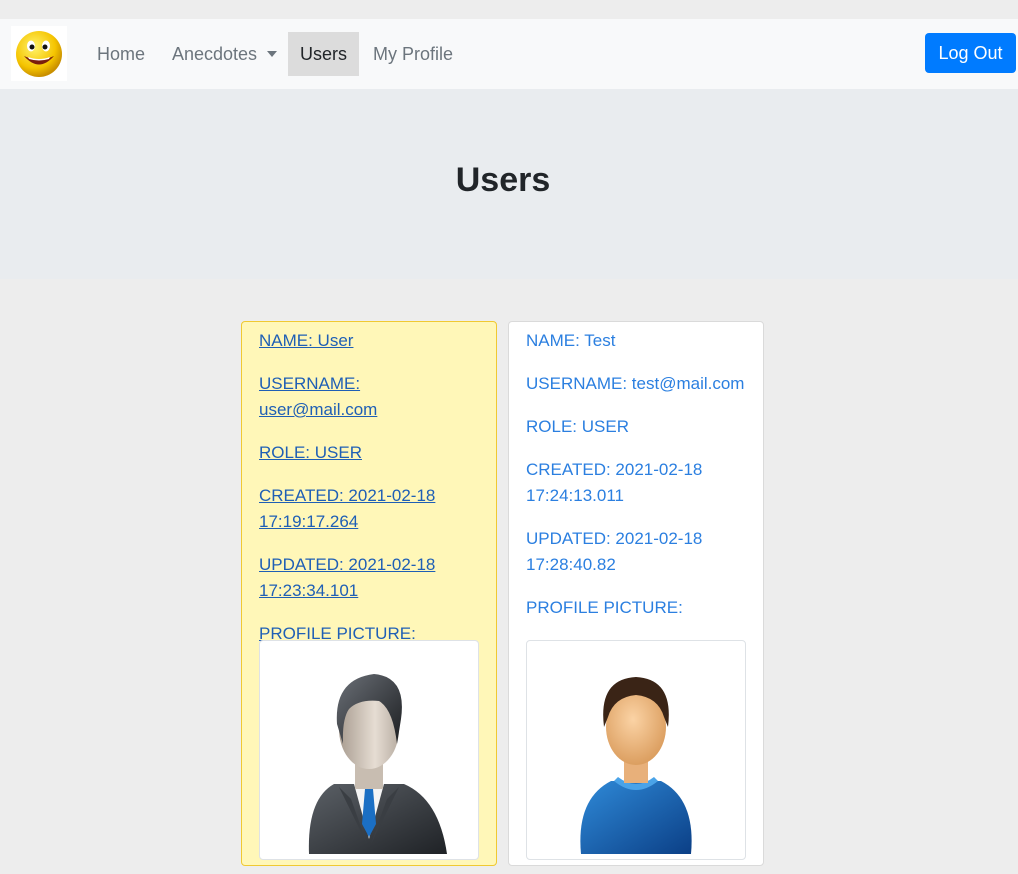 This screenshot has height=874, width=1018. Describe the element at coordinates (636, 552) in the screenshot. I see `user-updated: UPDATED: 2021-02-18 17:28:40.82` at that location.